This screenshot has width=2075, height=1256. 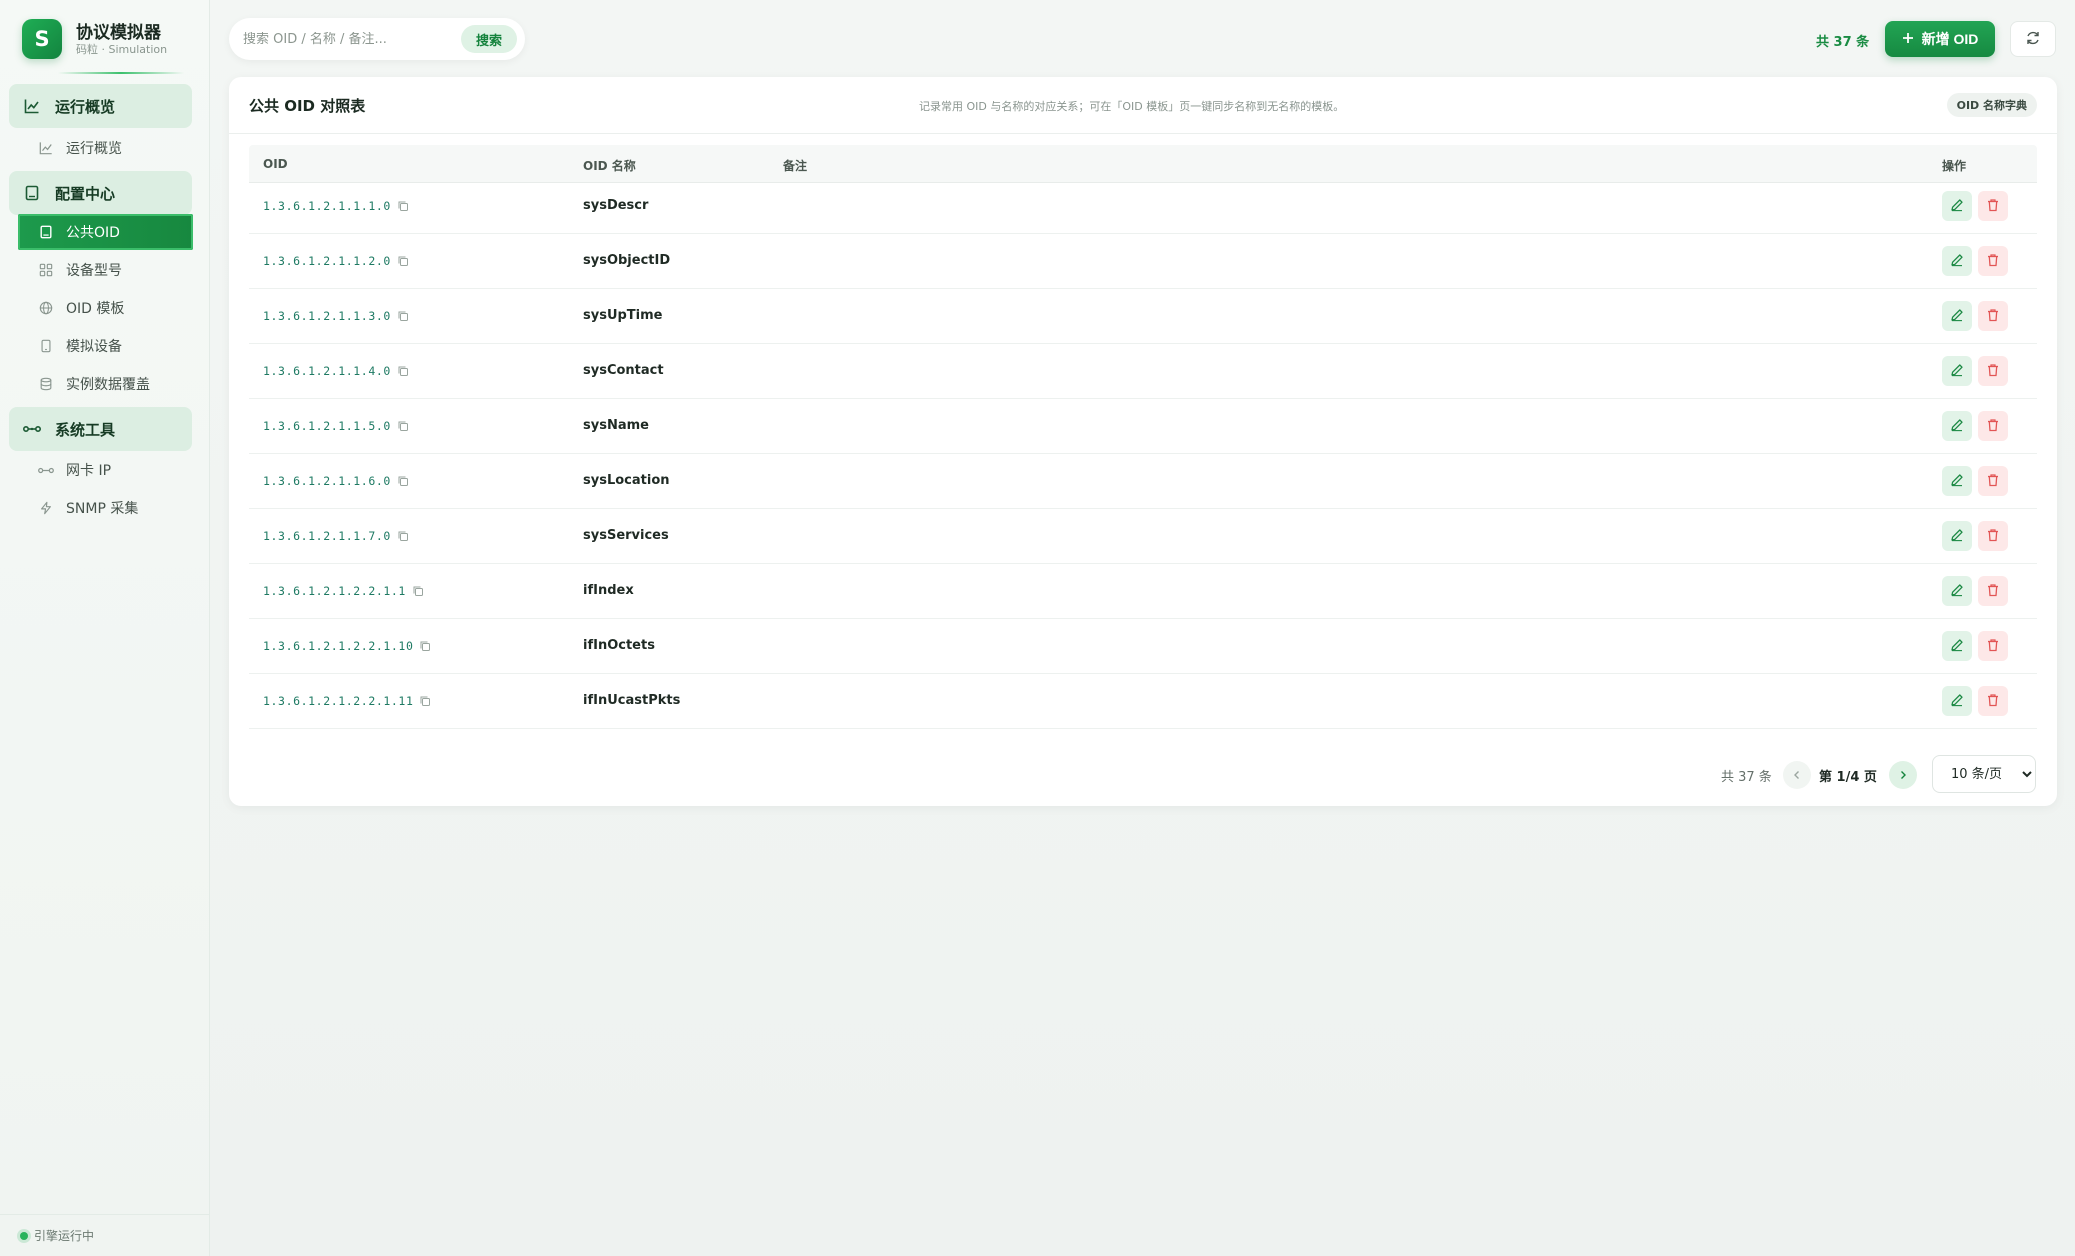 I want to click on sidebar-item-snmp-collect: SNMP 采集, so click(x=105, y=508).